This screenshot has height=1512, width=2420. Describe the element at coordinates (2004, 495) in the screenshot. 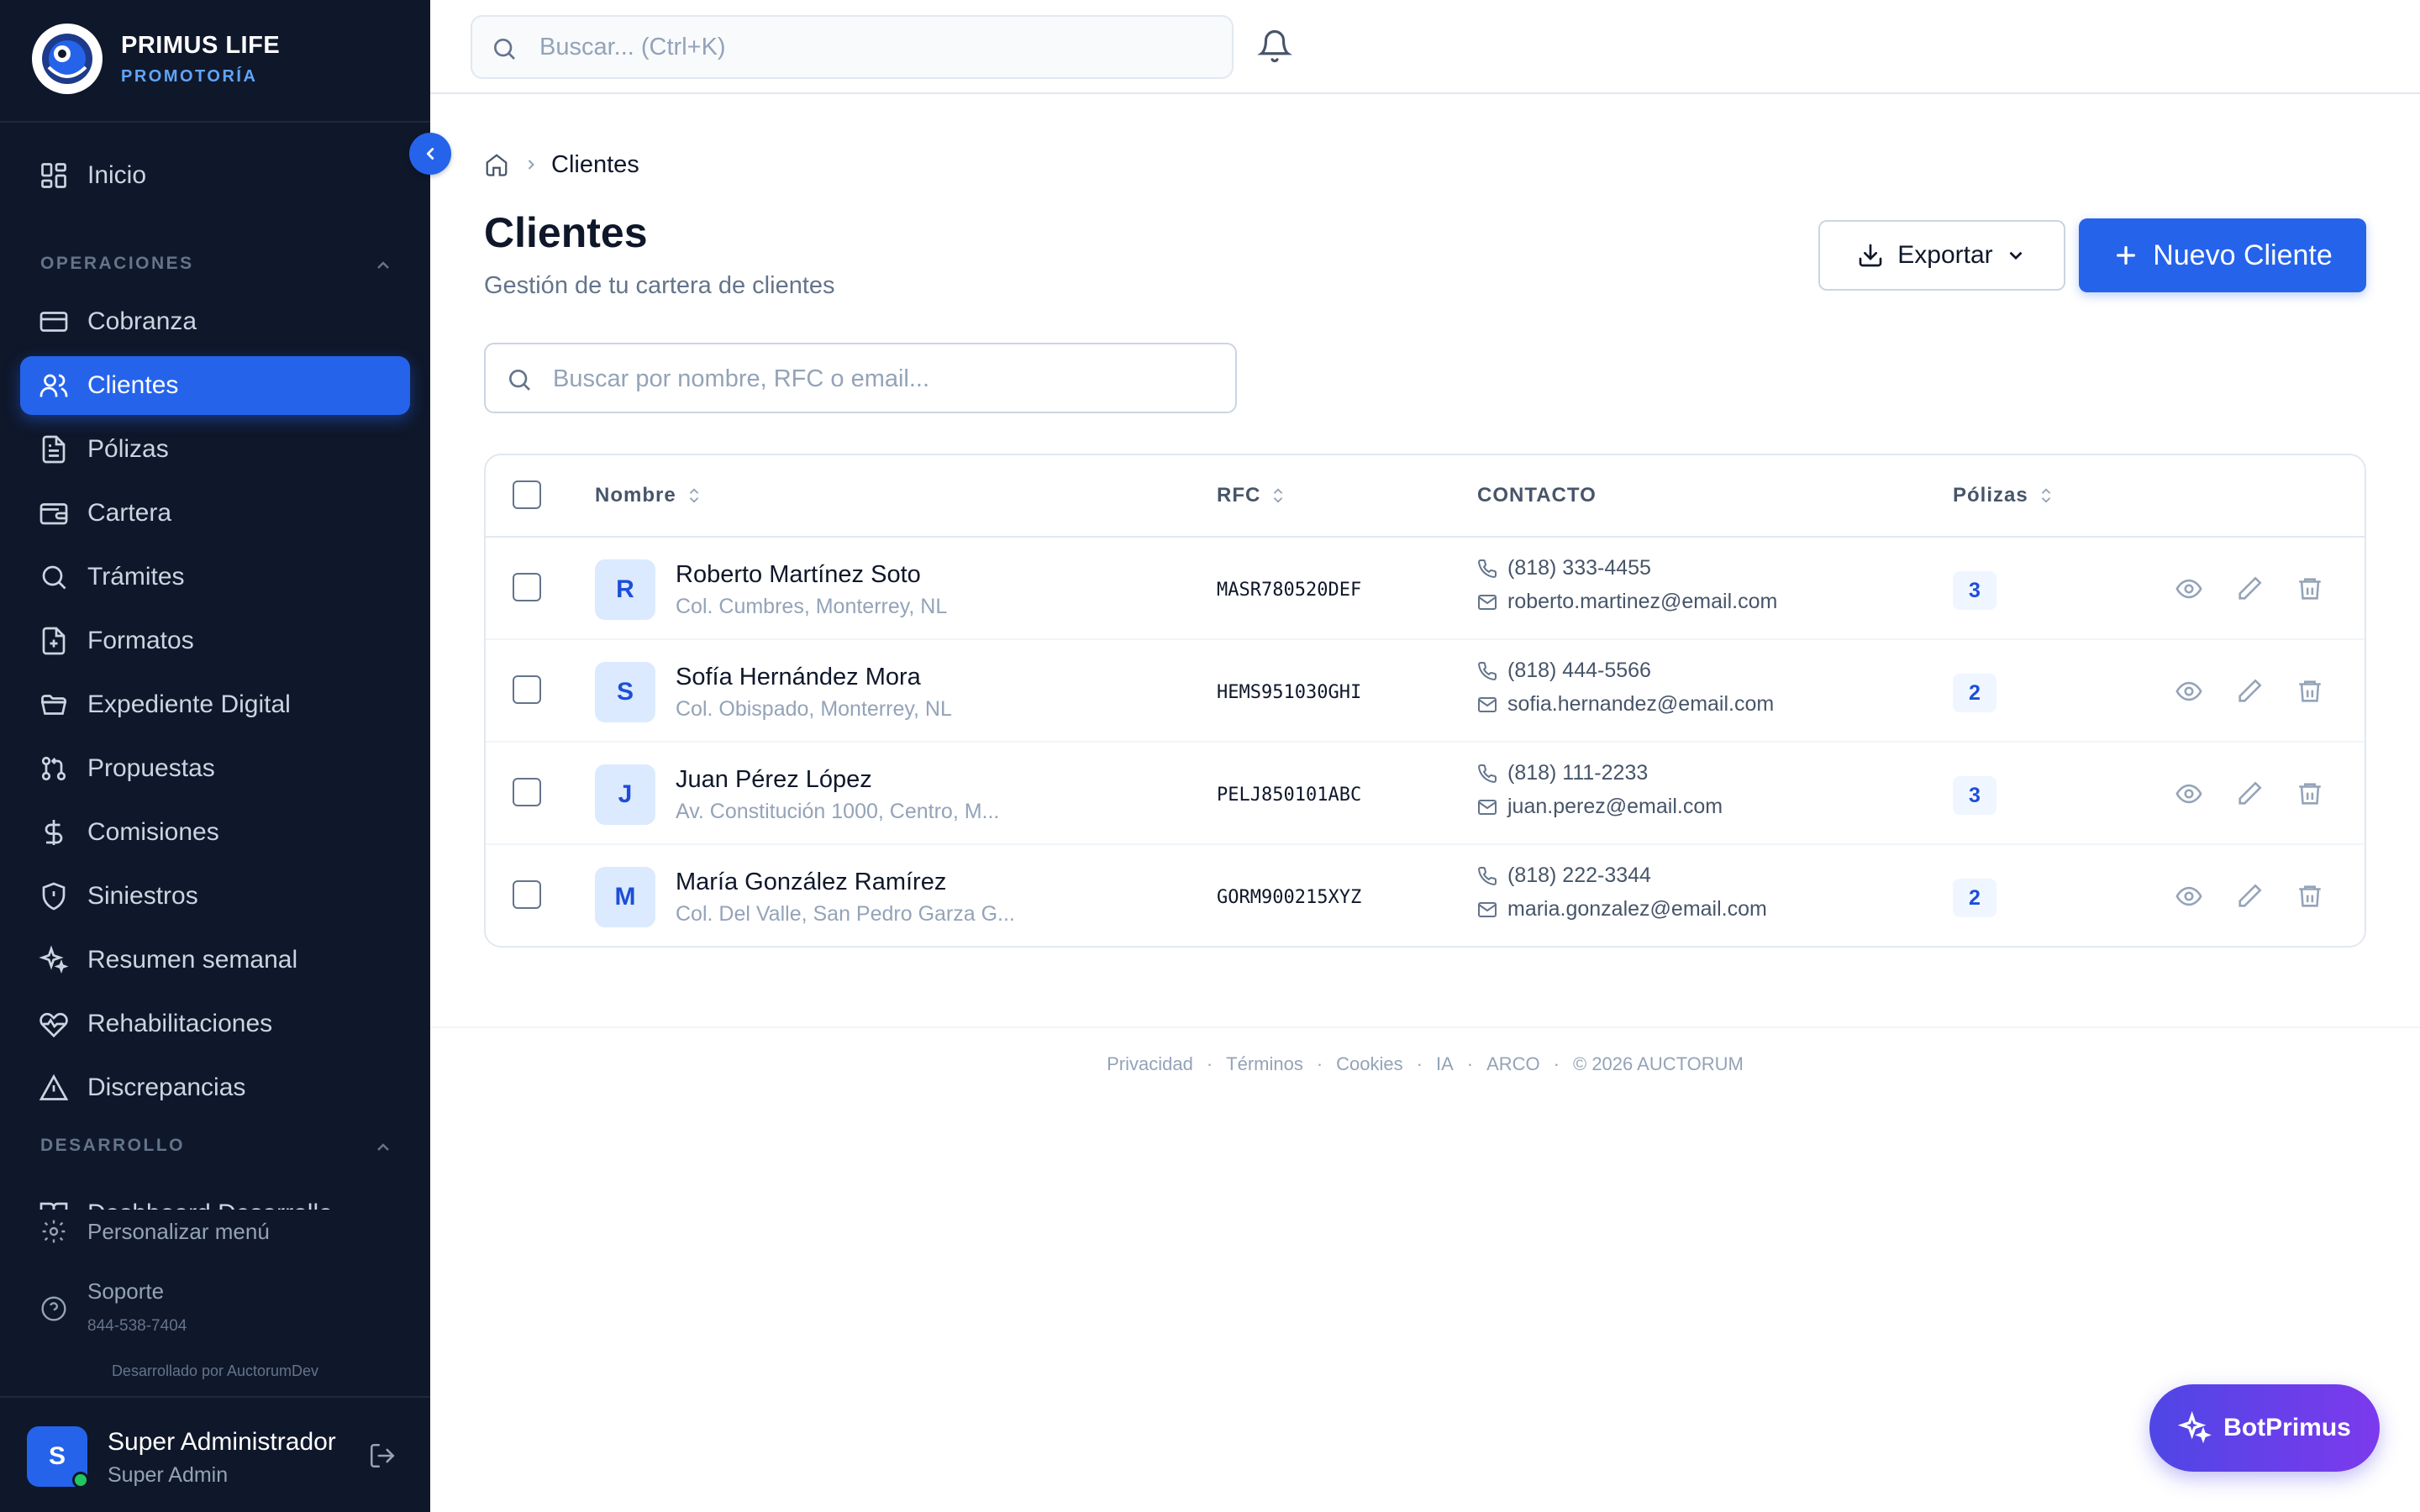

I see `column-header-policies: Pólizas` at that location.